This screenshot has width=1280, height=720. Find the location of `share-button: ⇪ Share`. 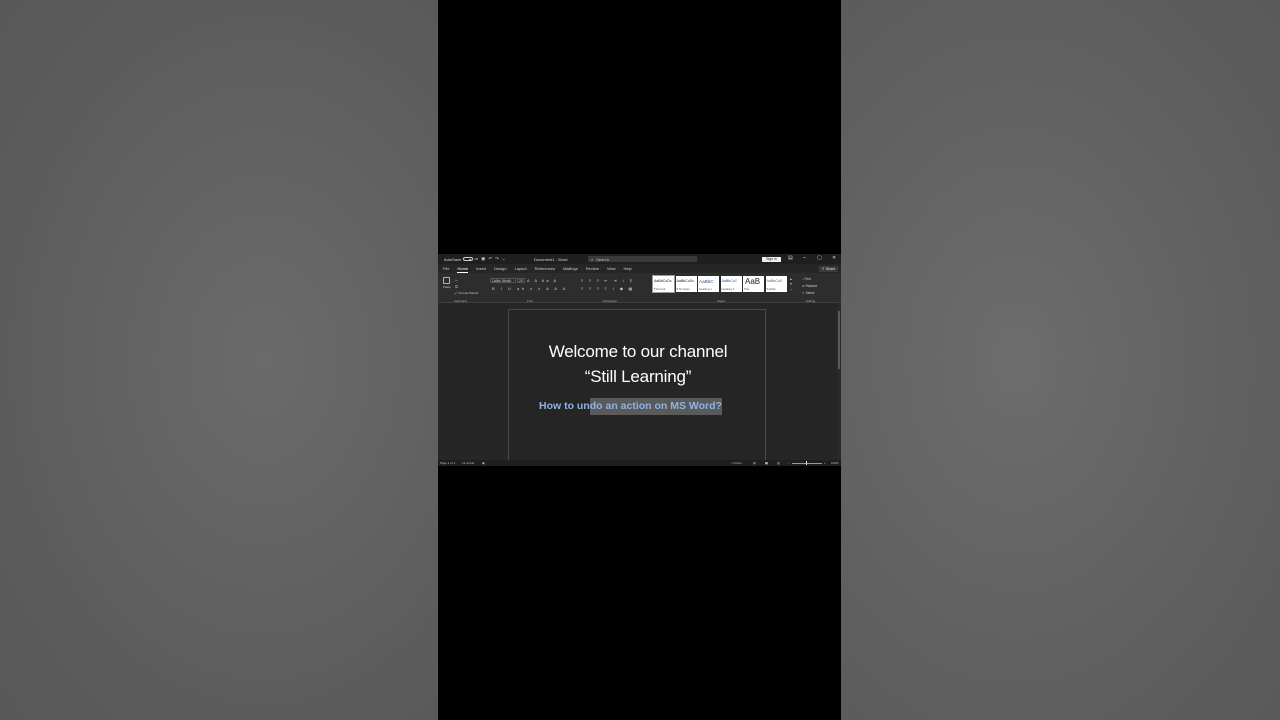

share-button: ⇪ Share is located at coordinates (828, 268).